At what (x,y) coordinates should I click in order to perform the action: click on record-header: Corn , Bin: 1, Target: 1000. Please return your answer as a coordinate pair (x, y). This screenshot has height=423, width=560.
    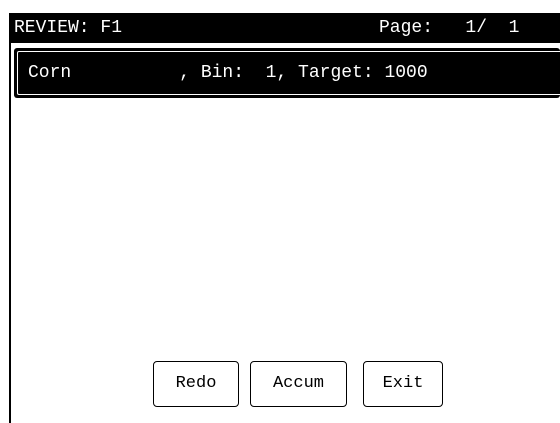
    Looking at the image, I should click on (287, 73).